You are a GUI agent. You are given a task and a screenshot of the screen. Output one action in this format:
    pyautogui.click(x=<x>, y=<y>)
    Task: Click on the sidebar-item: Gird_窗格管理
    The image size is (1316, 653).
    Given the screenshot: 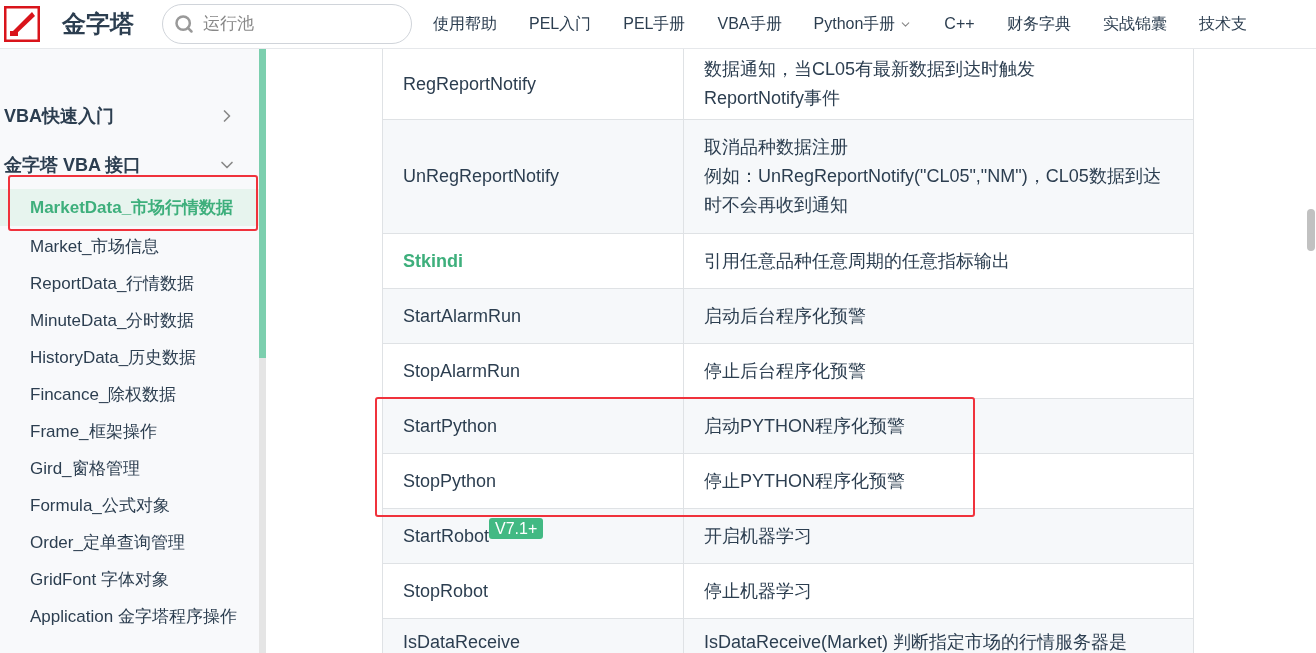 What is the action you would take?
    pyautogui.click(x=129, y=470)
    